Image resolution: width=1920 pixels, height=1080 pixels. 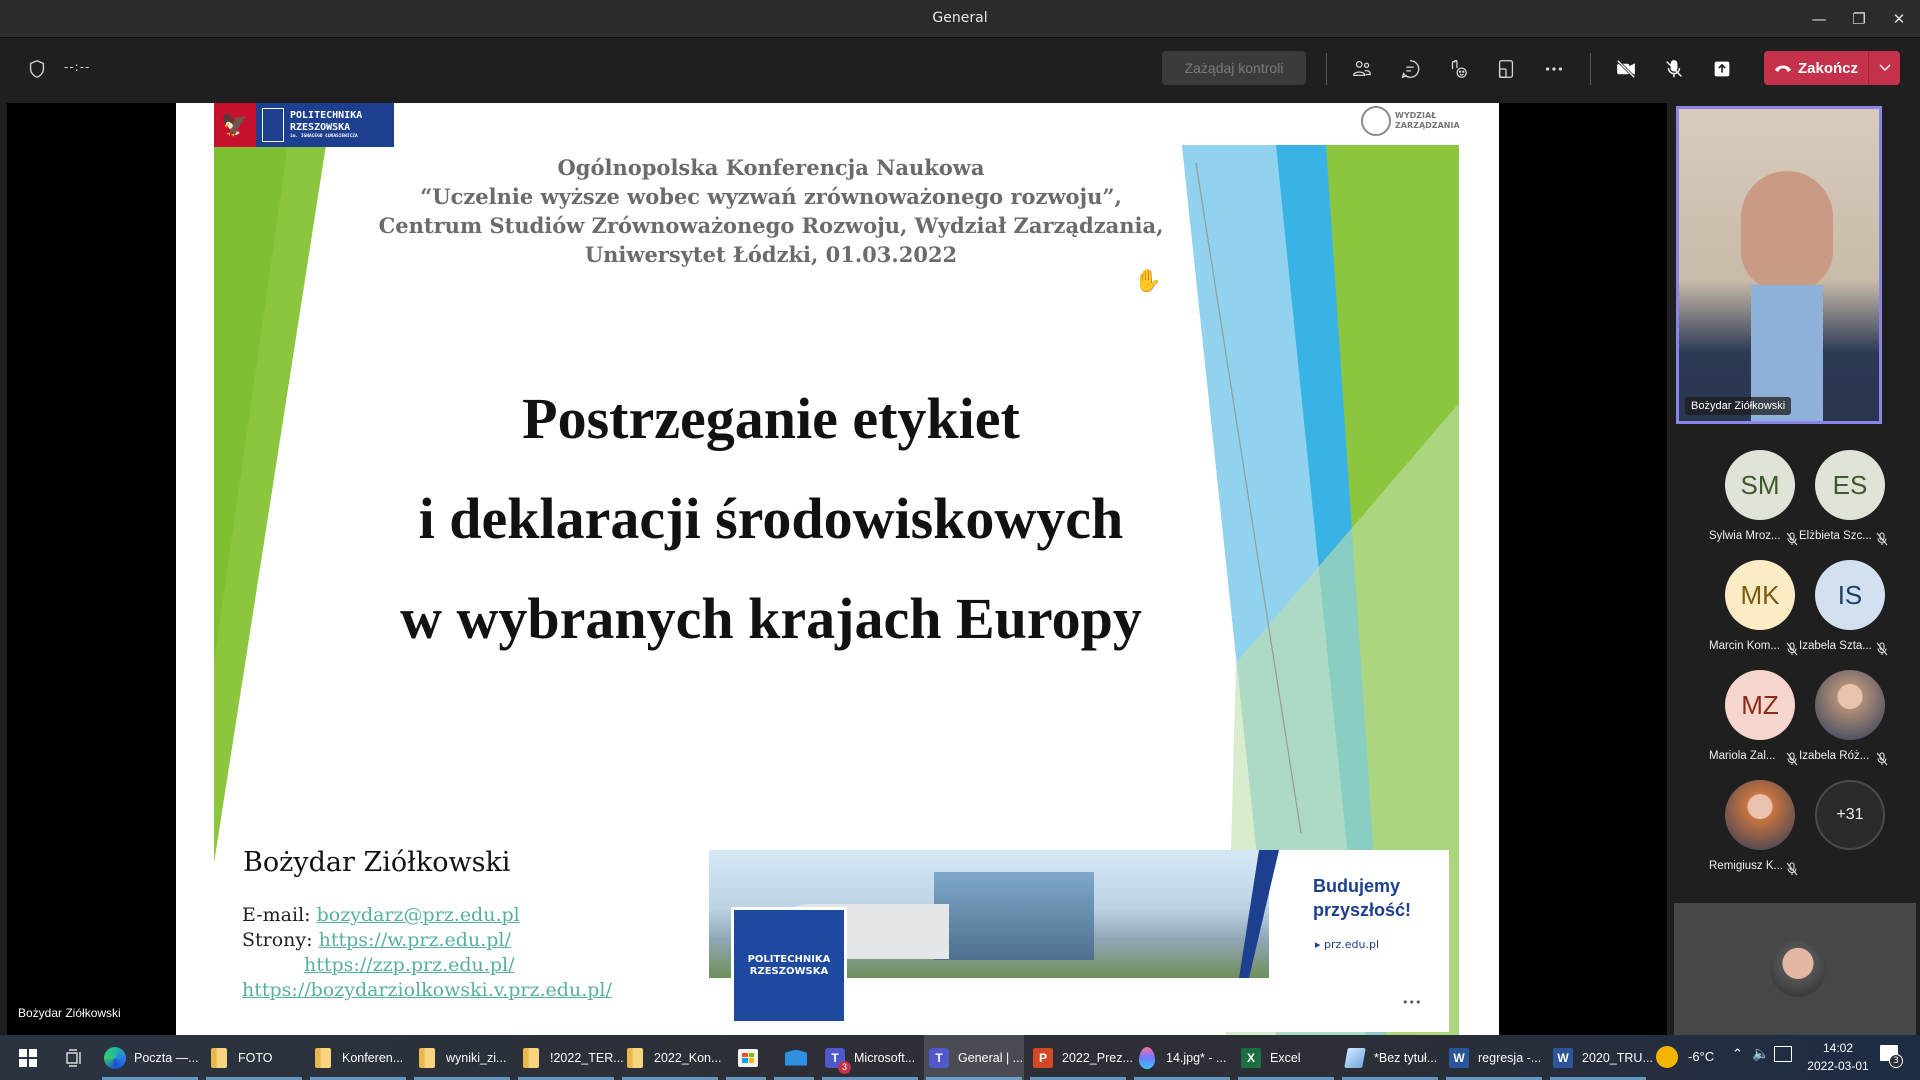 What do you see at coordinates (1701, 1056) in the screenshot?
I see `weather-temperature: -6°C` at bounding box center [1701, 1056].